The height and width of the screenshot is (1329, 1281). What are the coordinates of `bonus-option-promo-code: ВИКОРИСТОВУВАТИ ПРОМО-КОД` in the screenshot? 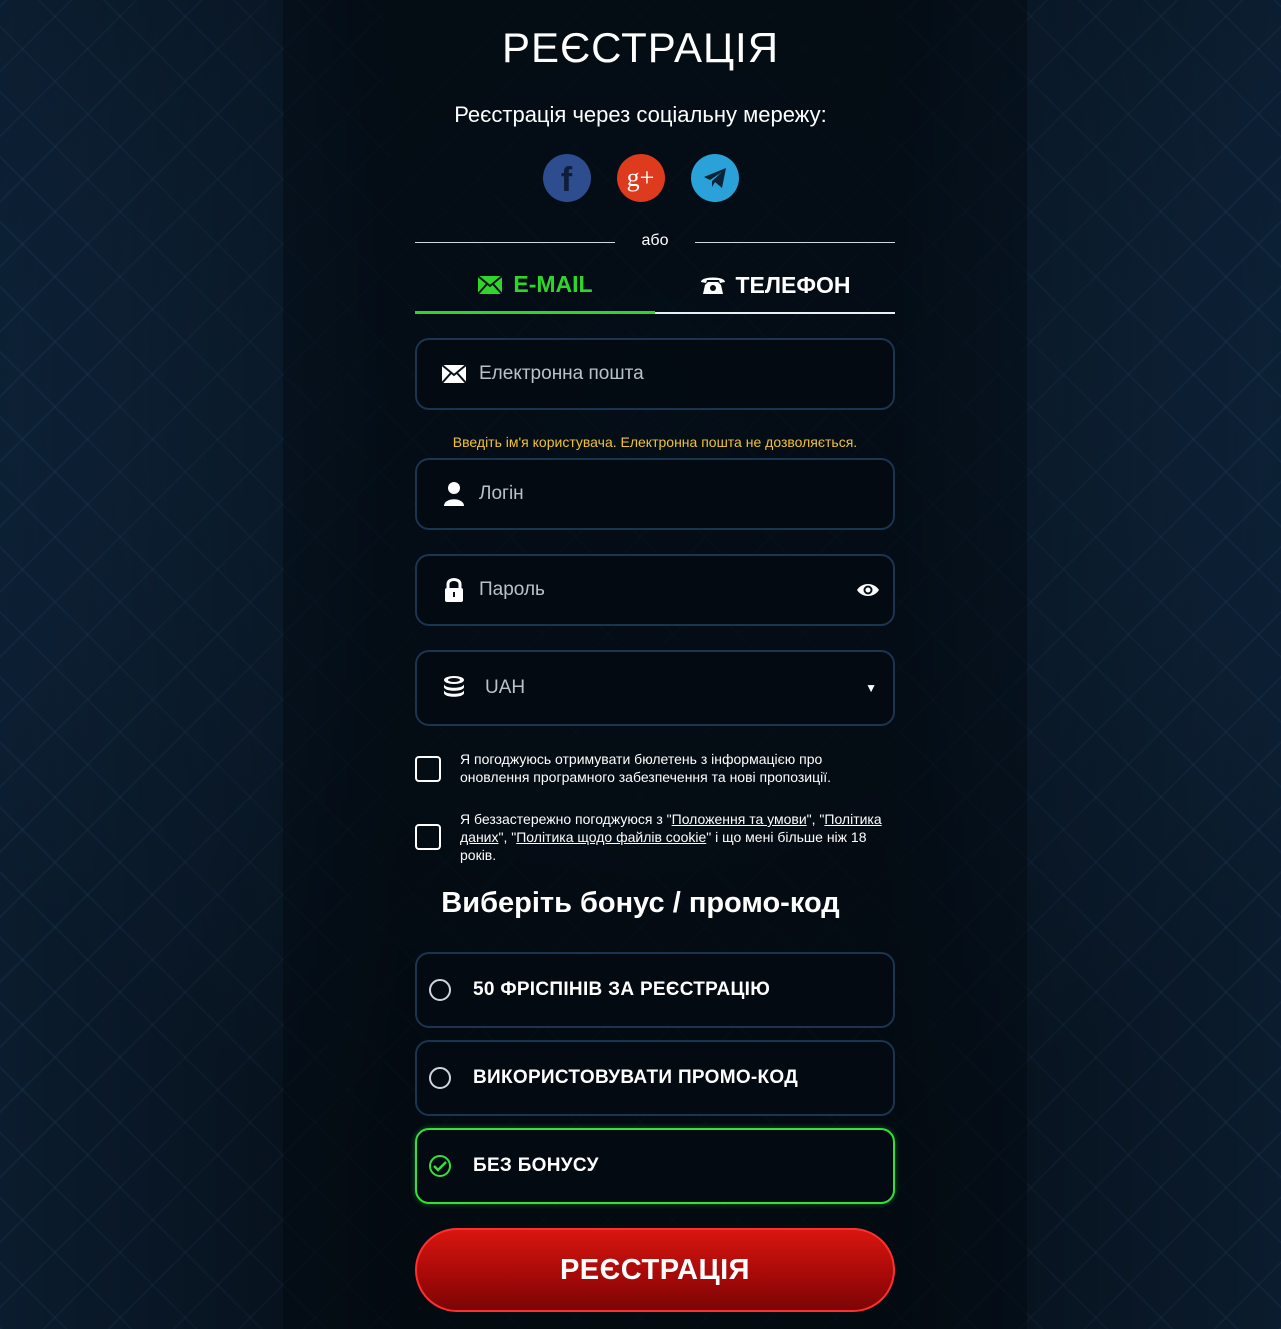 It's located at (655, 1078).